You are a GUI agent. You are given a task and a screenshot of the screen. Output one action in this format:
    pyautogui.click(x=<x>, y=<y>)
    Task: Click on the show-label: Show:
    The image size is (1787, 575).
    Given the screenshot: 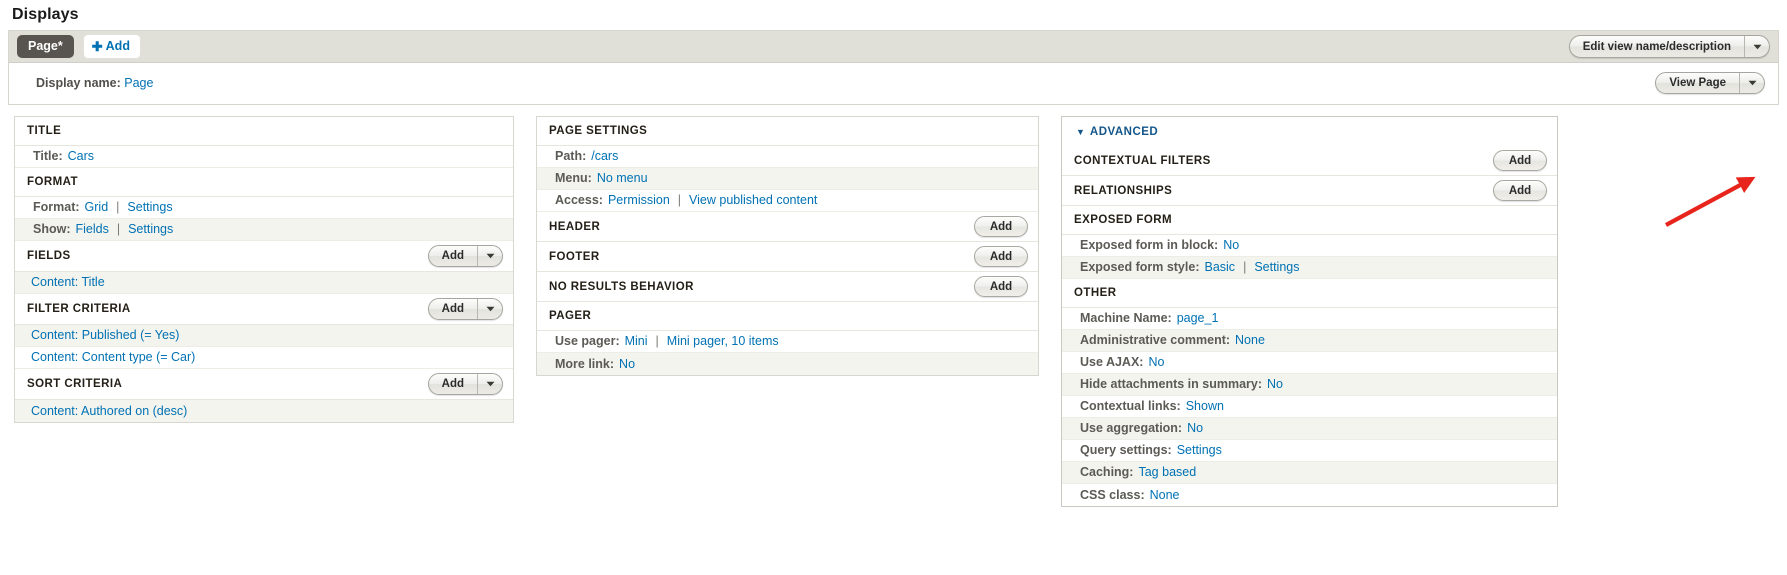 What is the action you would take?
    pyautogui.click(x=52, y=229)
    